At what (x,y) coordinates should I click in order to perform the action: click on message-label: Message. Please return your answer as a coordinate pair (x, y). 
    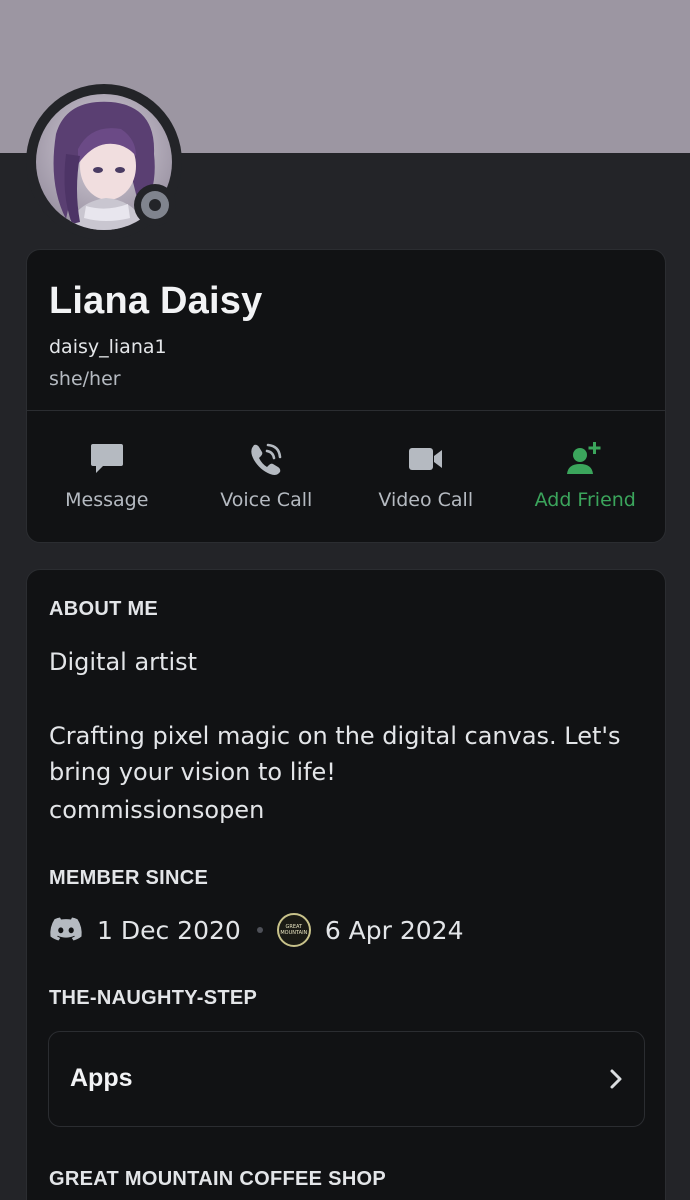
    Looking at the image, I should click on (107, 500).